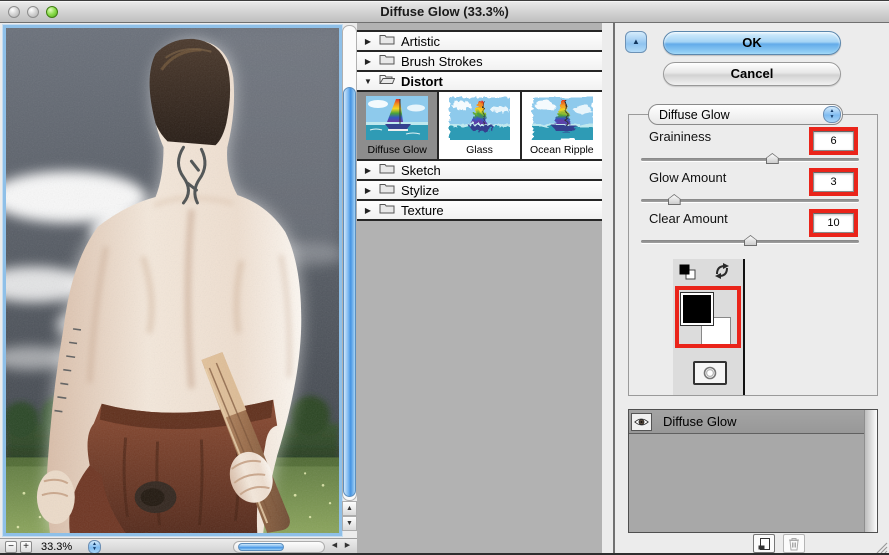  I want to click on zoom-in-button: +, so click(26, 546).